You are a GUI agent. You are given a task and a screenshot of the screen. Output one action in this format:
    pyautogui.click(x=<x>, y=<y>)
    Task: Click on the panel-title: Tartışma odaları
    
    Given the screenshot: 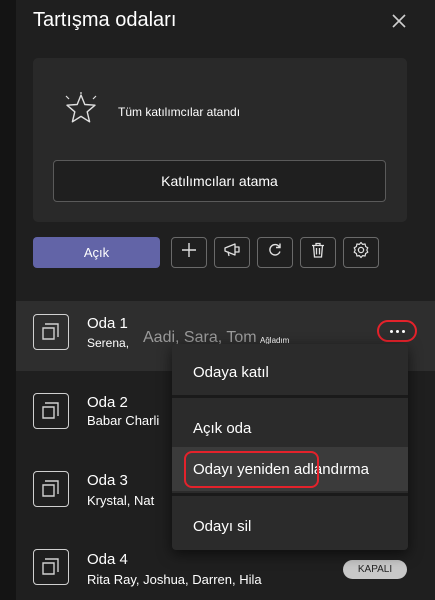 What is the action you would take?
    pyautogui.click(x=105, y=20)
    